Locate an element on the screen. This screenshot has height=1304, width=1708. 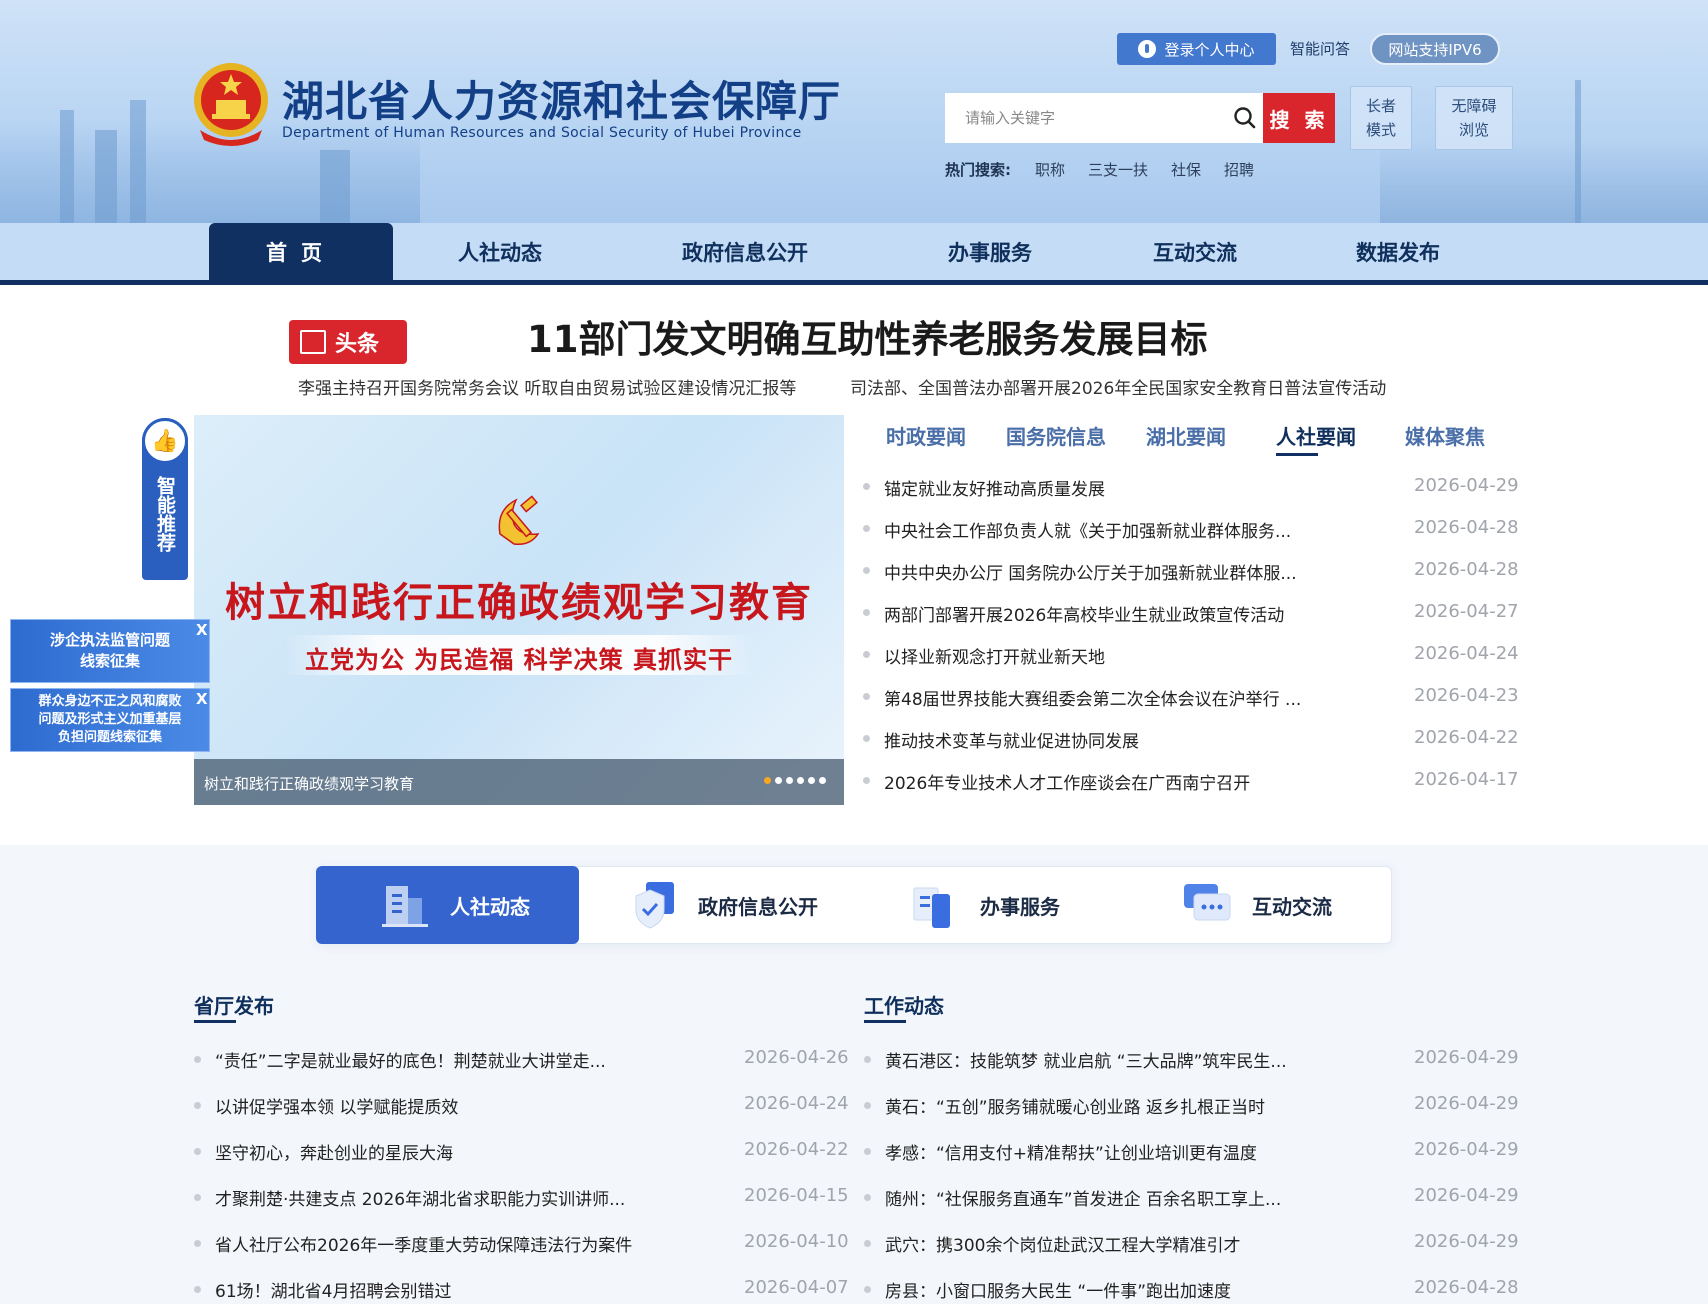
nav-item-hr-news: 人社动态 is located at coordinates (500, 251).